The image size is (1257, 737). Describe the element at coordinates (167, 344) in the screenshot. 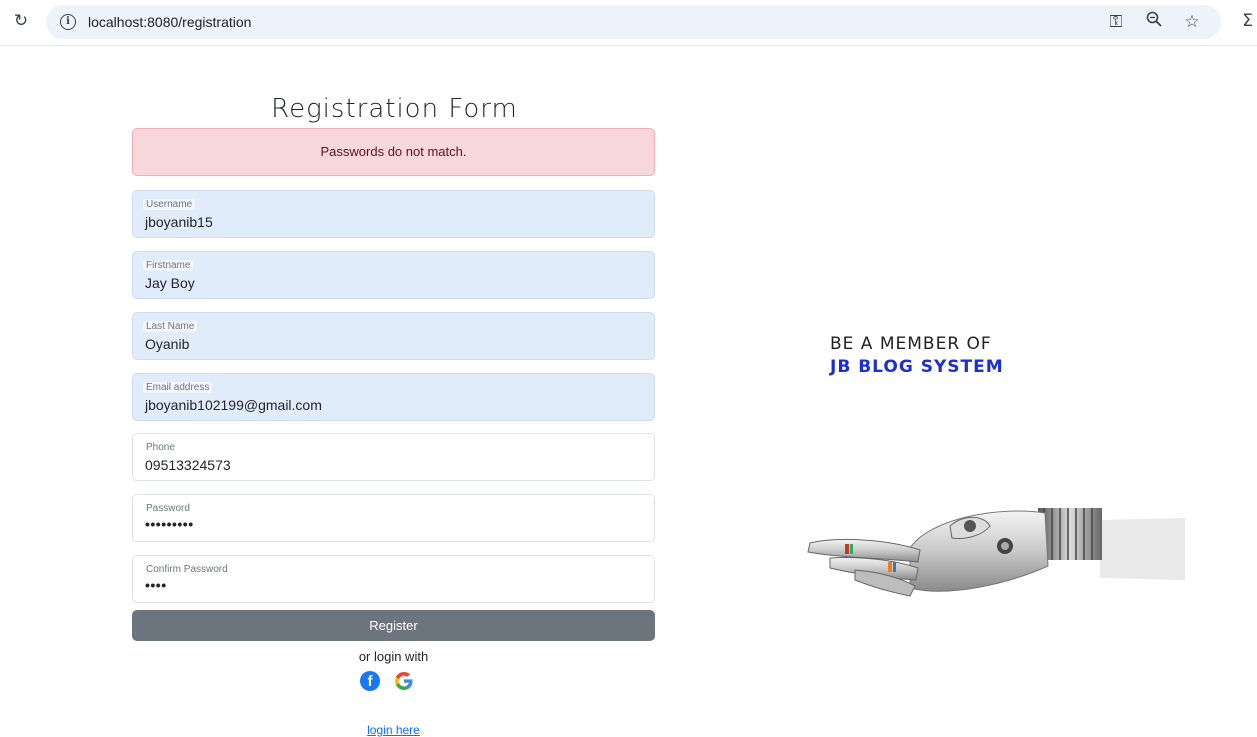

I see `lastname-value: Oyanib` at that location.